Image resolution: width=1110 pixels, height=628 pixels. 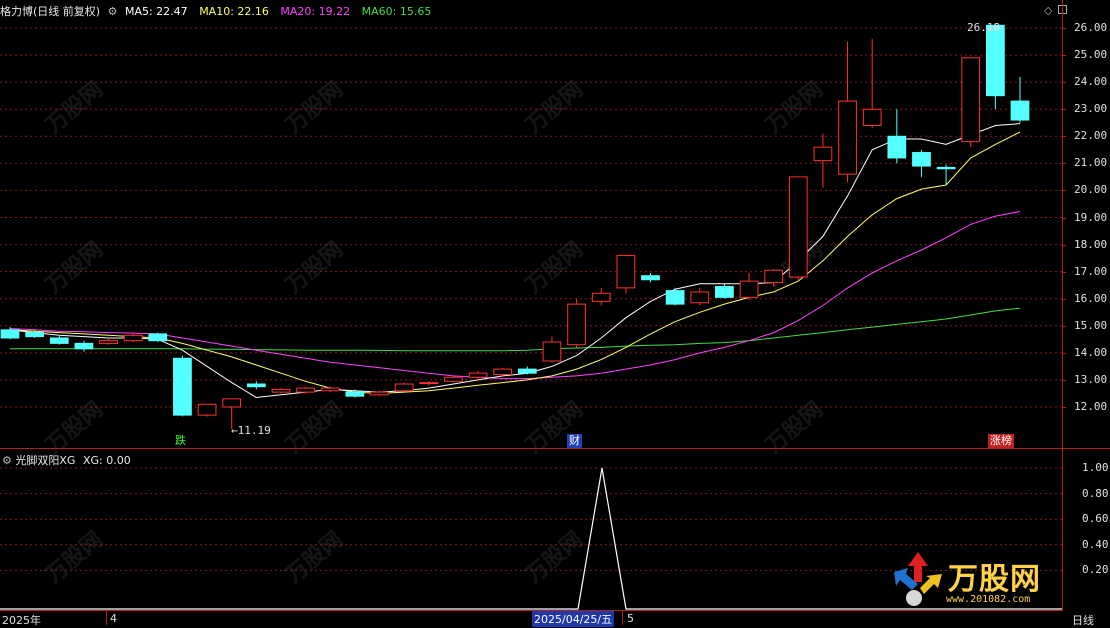 I want to click on indicator-tick-label: 1.00, so click(x=1095, y=467).